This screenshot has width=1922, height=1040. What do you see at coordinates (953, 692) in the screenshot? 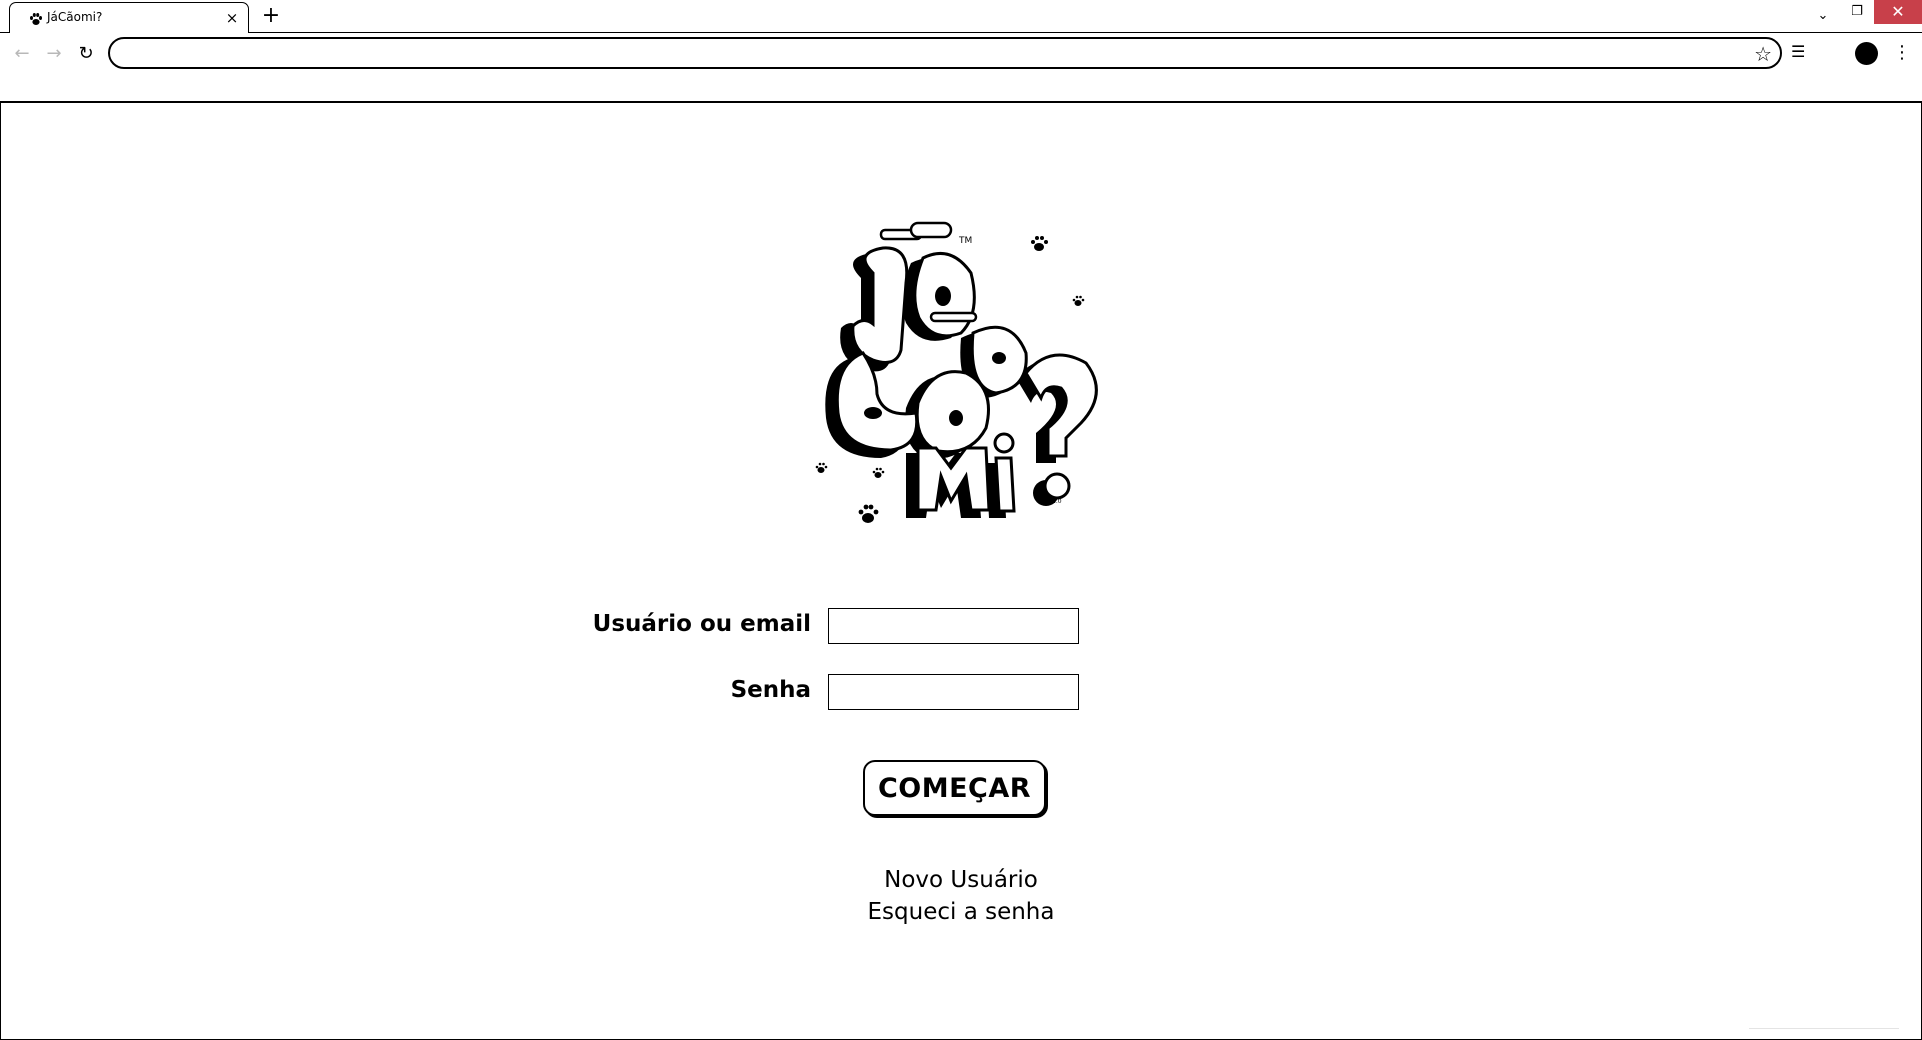
I see `password-input` at bounding box center [953, 692].